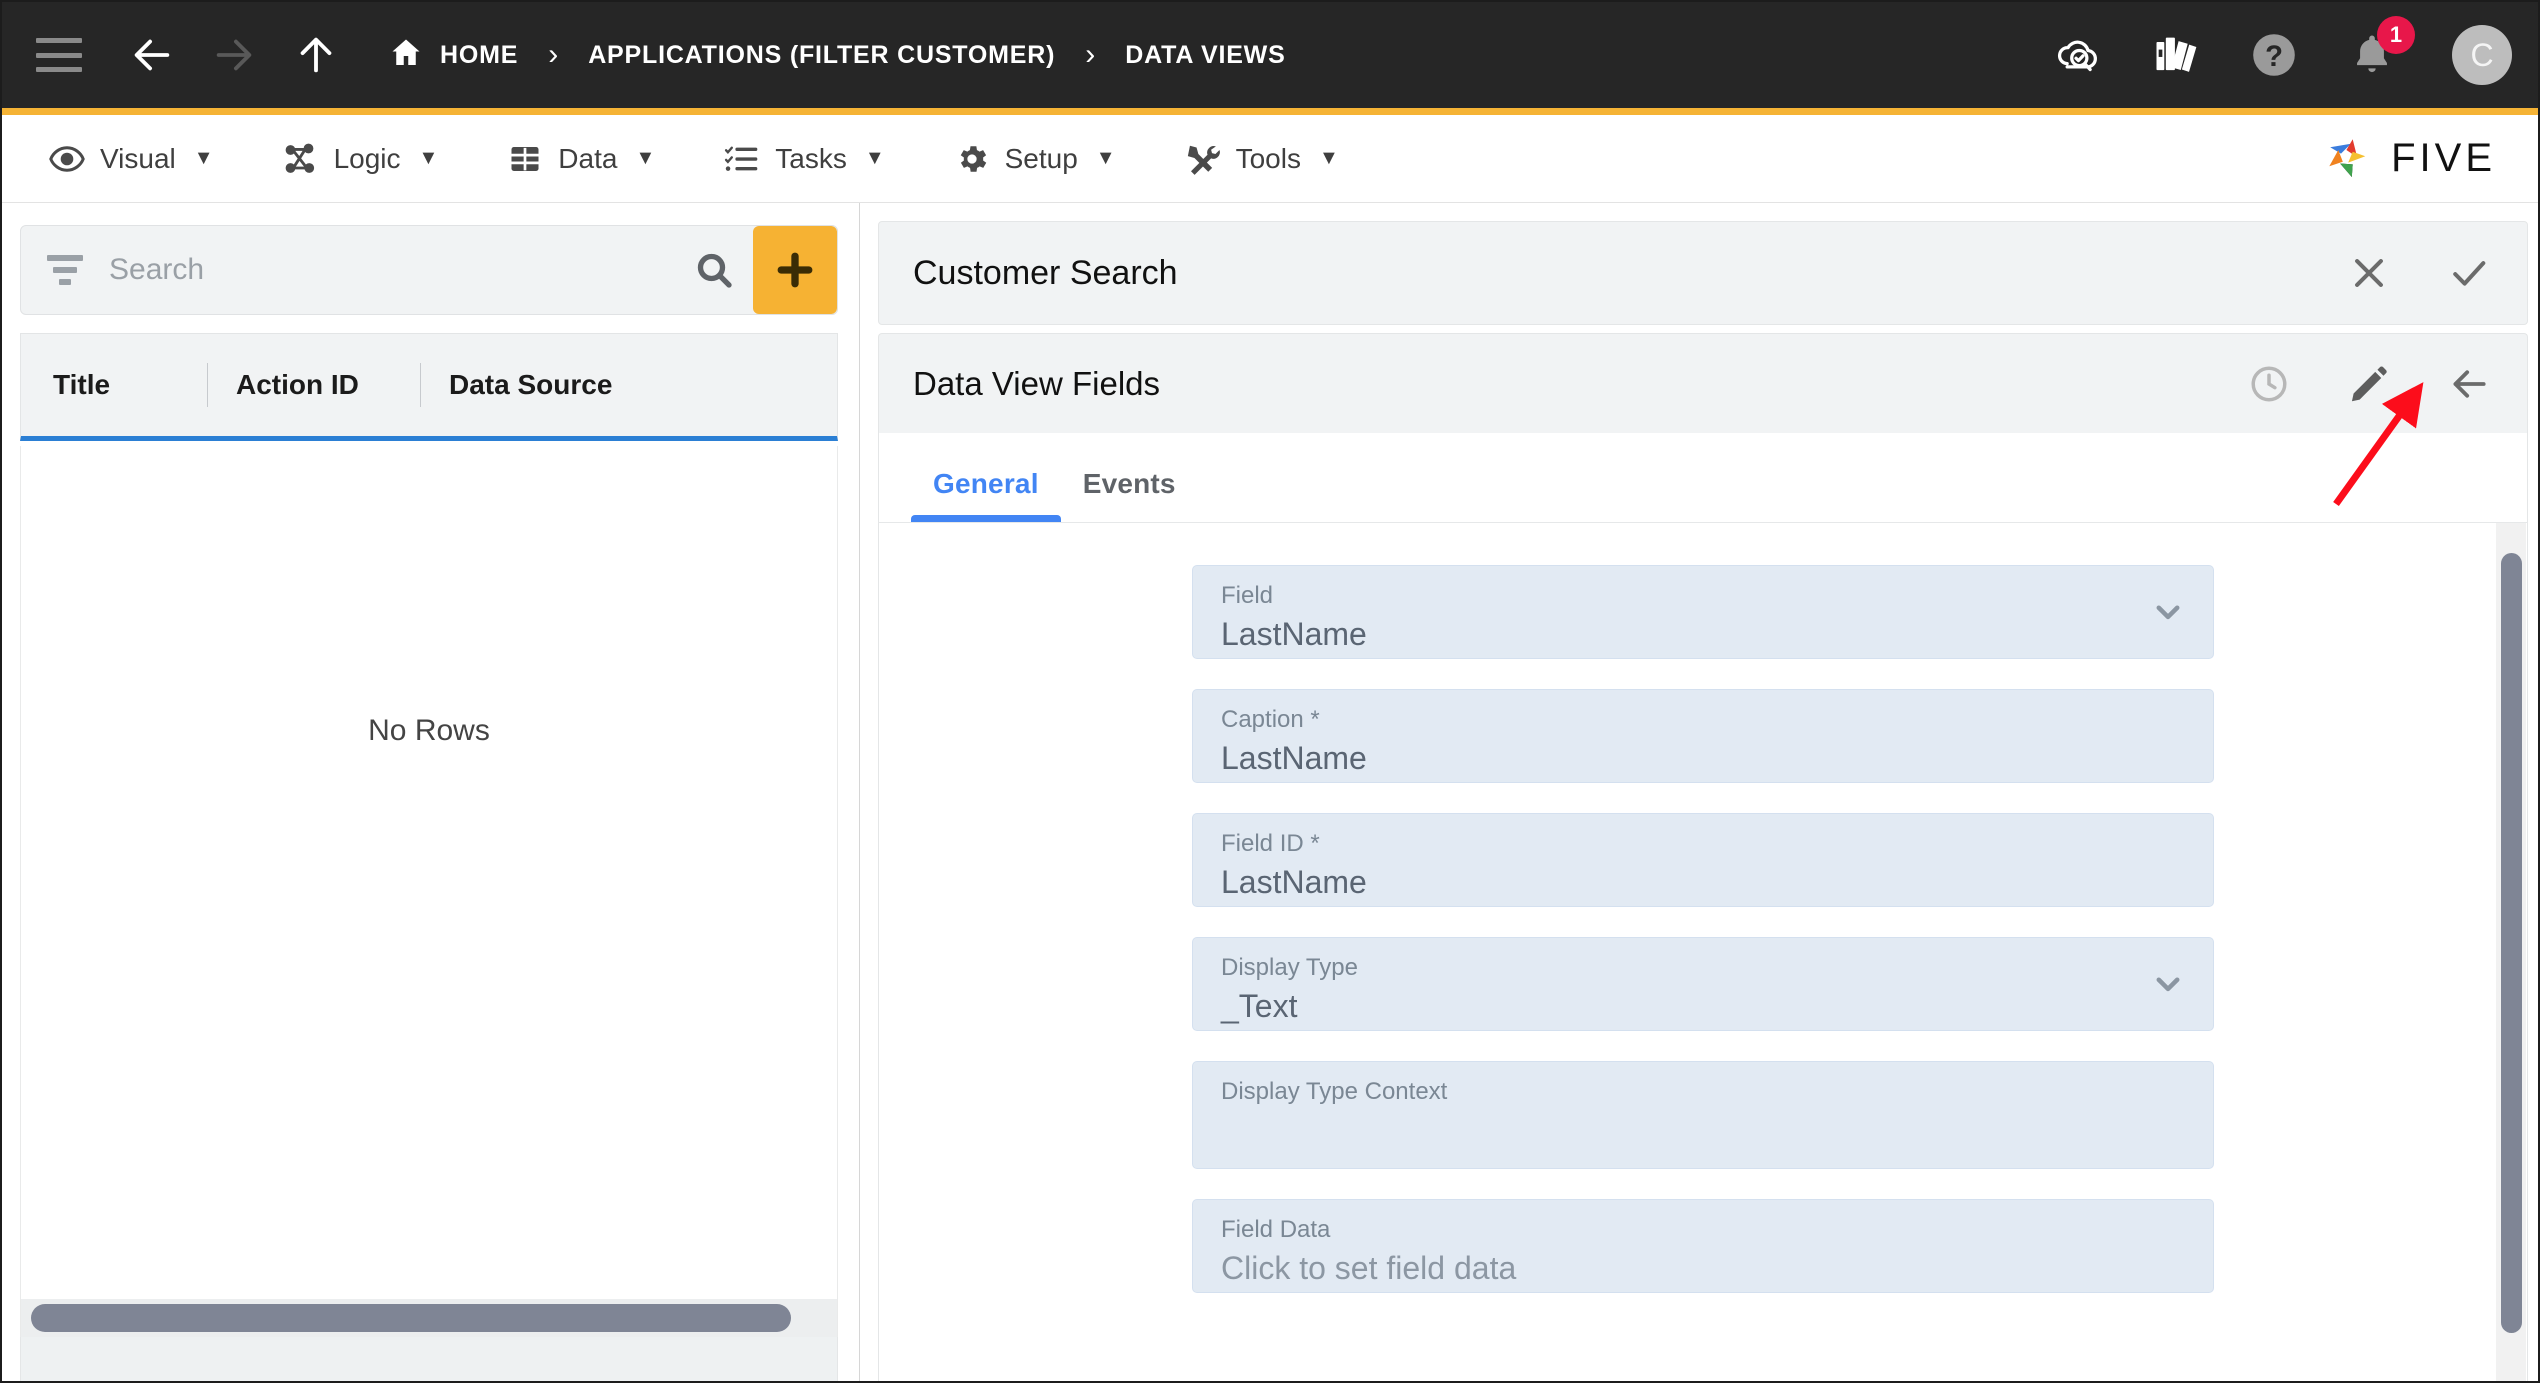 Image resolution: width=2540 pixels, height=1383 pixels. I want to click on field-field-id: Field ID * LastName, so click(1703, 860).